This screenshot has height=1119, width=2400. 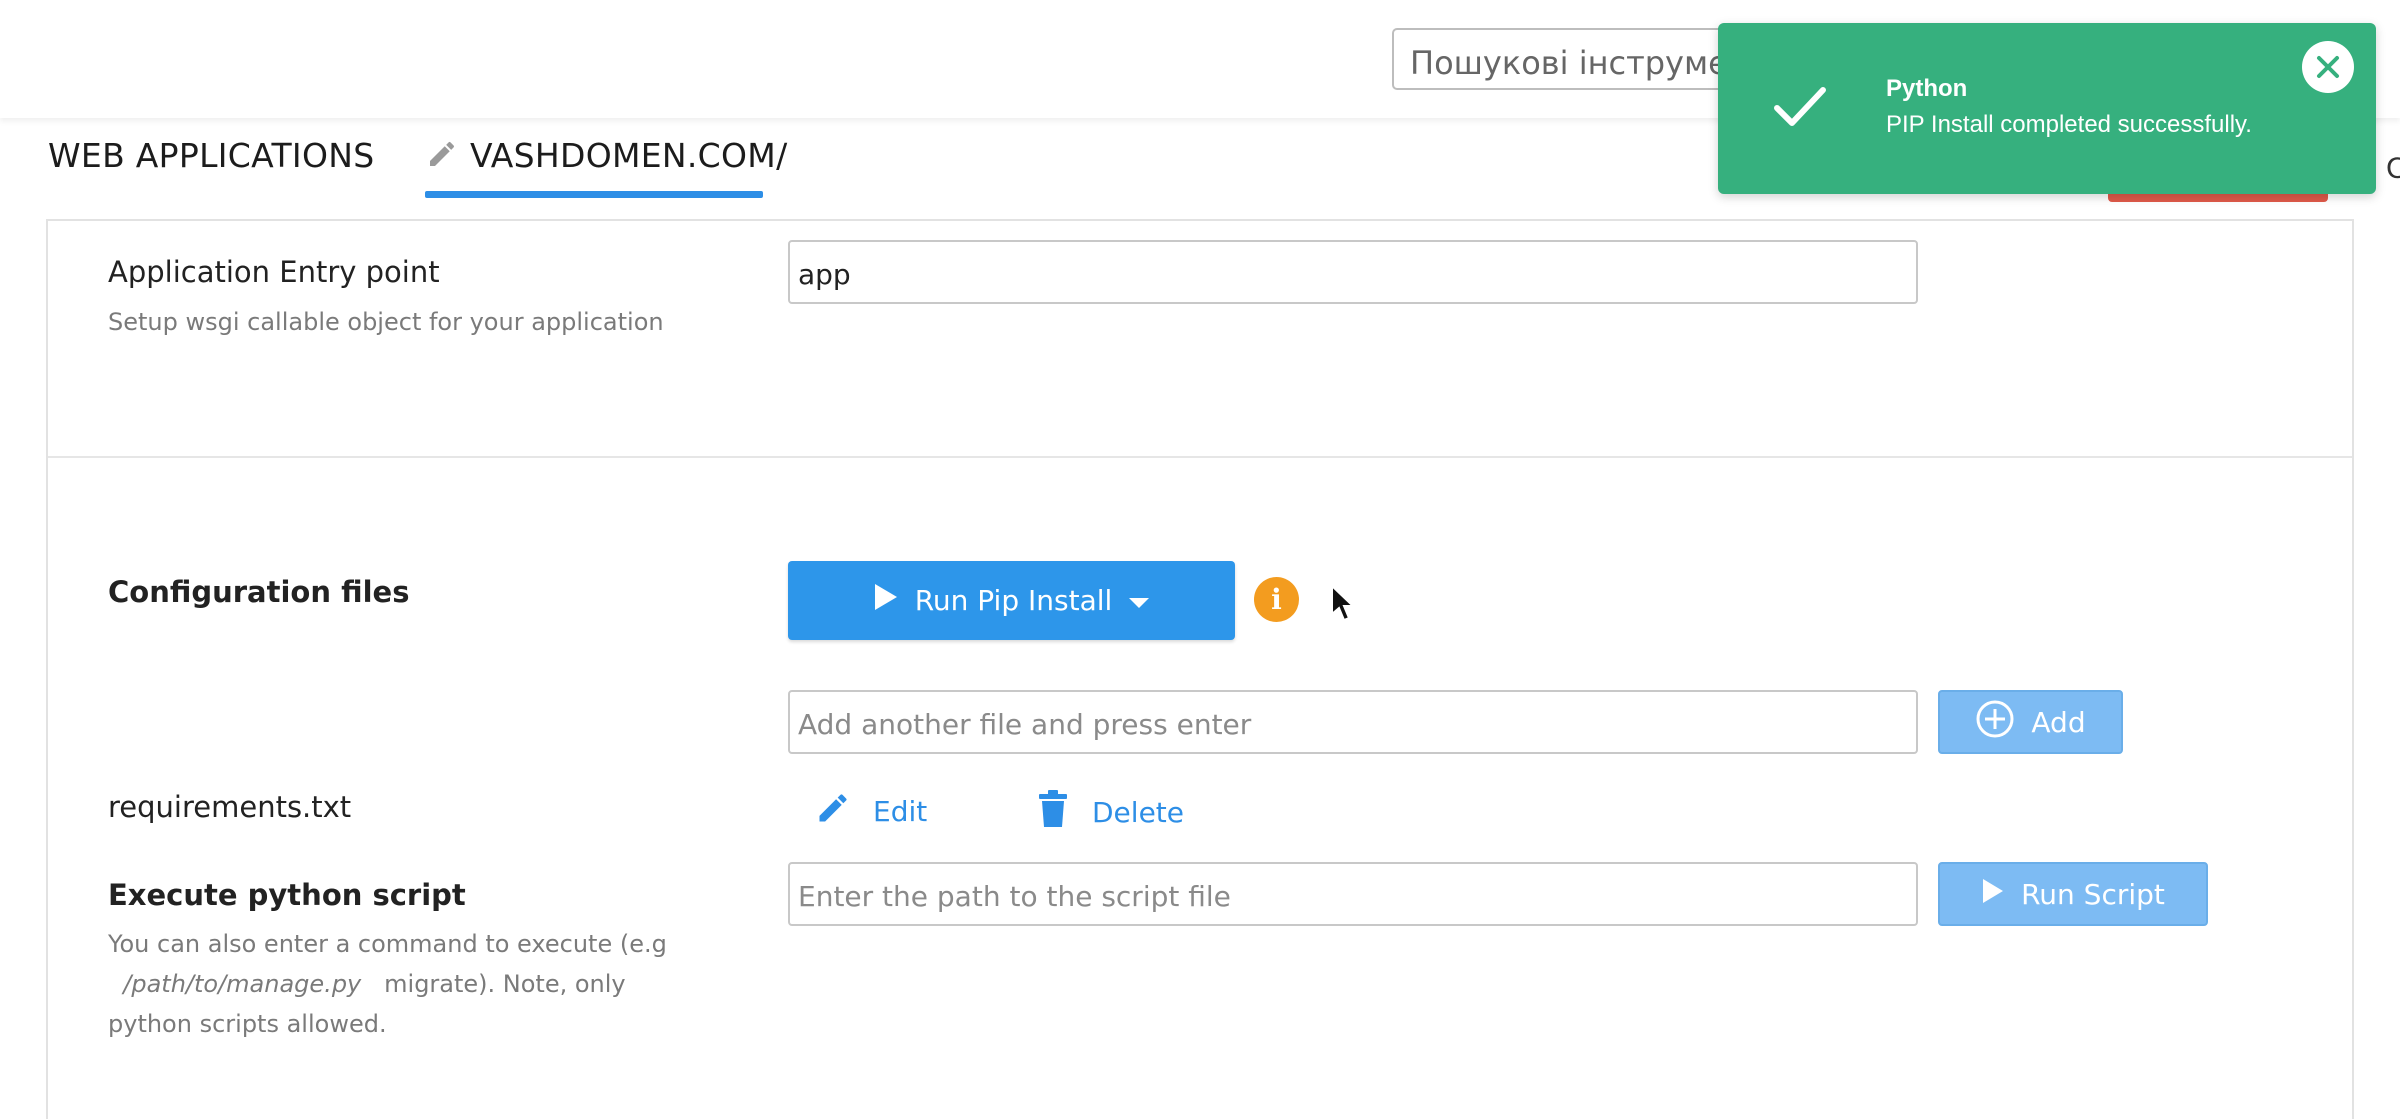 What do you see at coordinates (1995, 722) in the screenshot?
I see `plus-circle-icon` at bounding box center [1995, 722].